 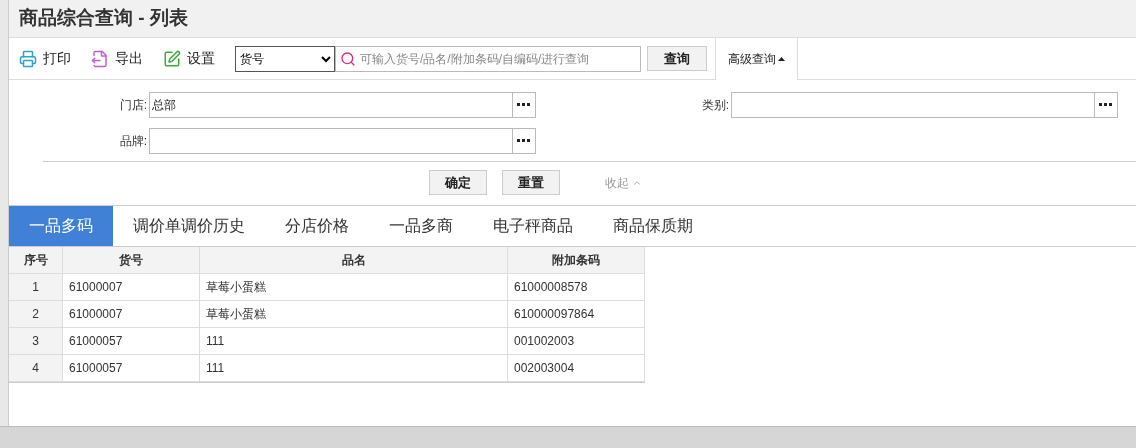 What do you see at coordinates (576, 368) in the screenshot?
I see `table-cell: 002003004` at bounding box center [576, 368].